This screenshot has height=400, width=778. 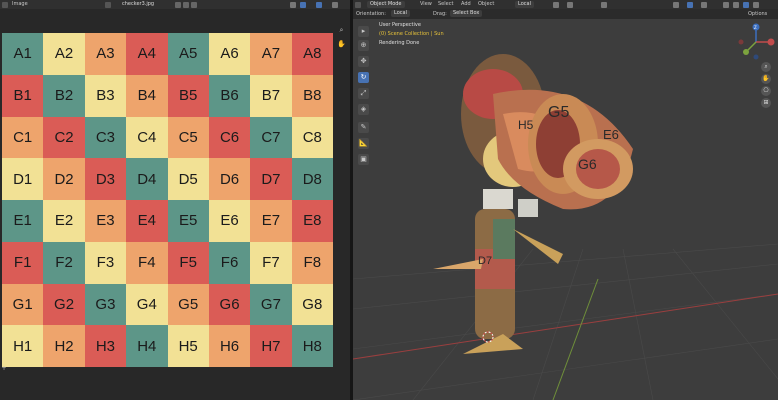 I want to click on camera-view-icon: ⎔, so click(x=766, y=91).